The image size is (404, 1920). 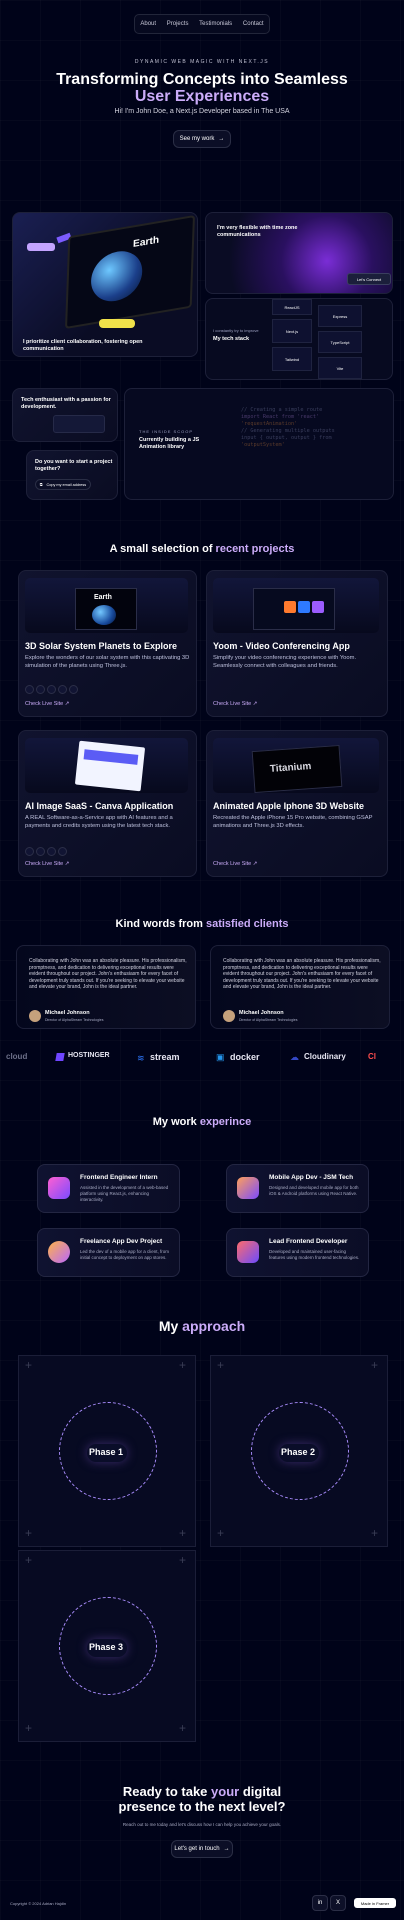 I want to click on project-screen: Earth, so click(x=106, y=609).